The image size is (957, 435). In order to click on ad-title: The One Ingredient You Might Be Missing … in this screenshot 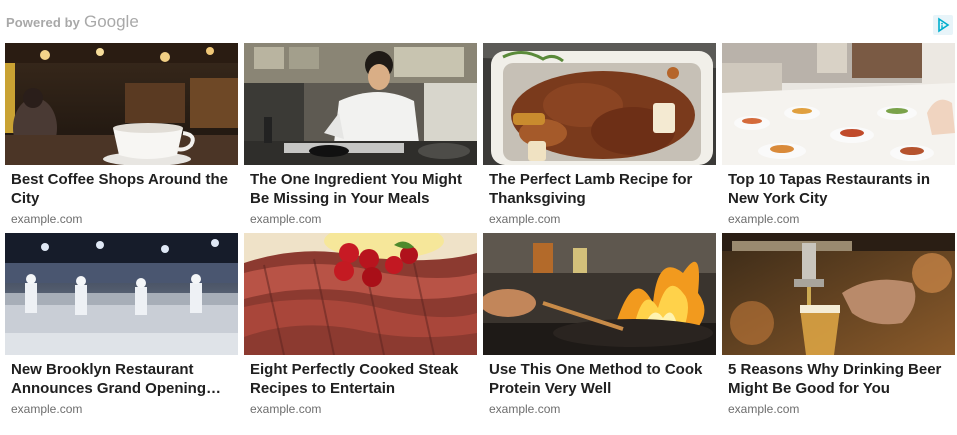, I will do `click(360, 189)`.